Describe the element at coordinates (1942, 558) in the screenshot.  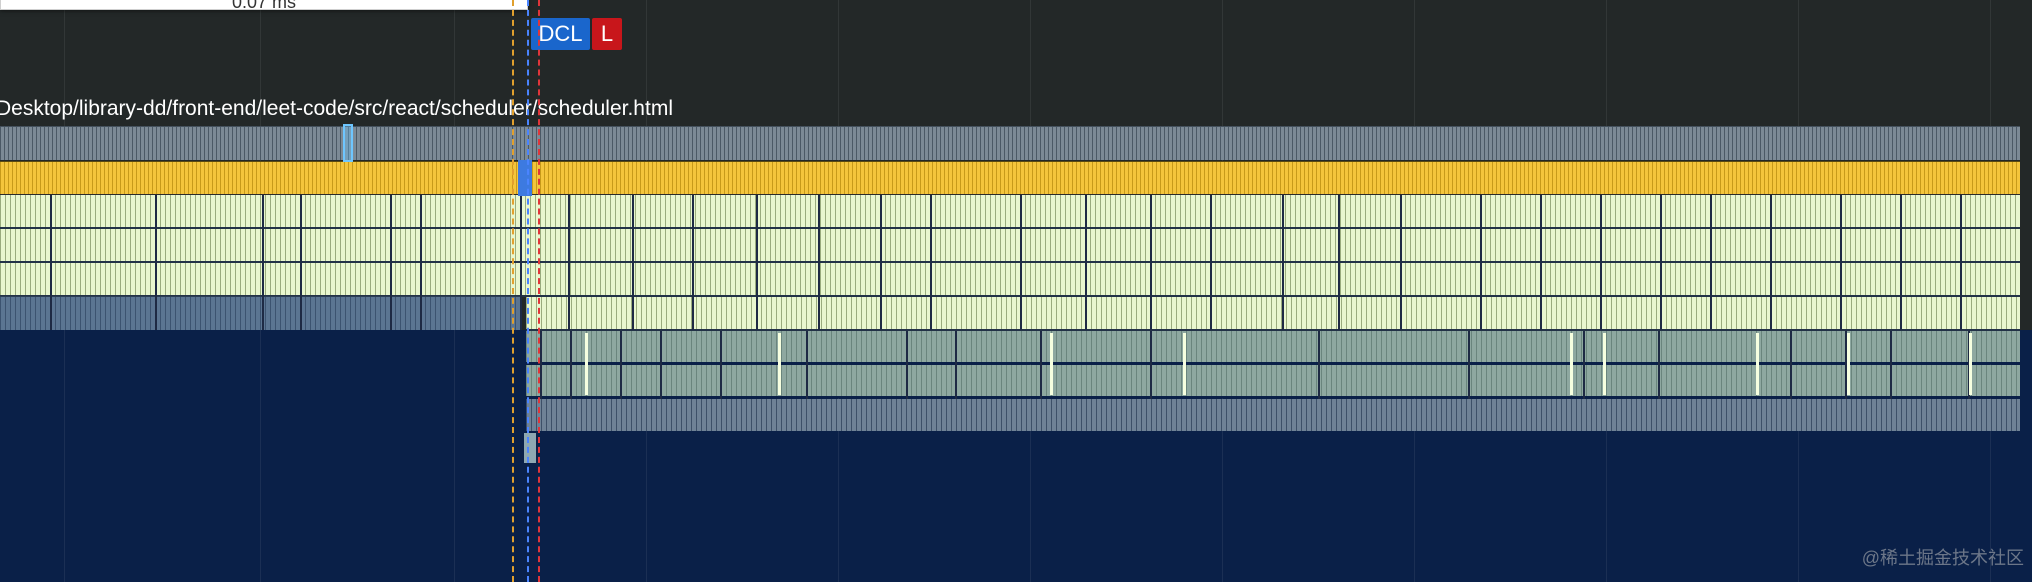
I see `watermark: @稀土掘金技术社区` at that location.